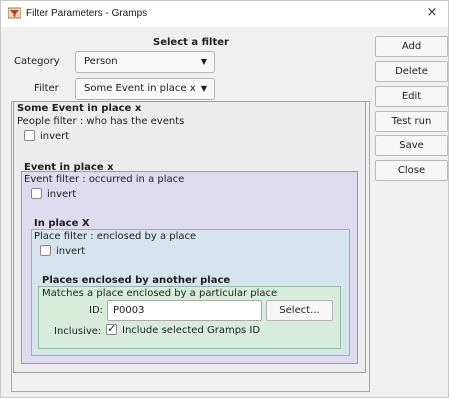 The height and width of the screenshot is (398, 449). I want to click on rule-title-event: Event in place x, so click(69, 167).